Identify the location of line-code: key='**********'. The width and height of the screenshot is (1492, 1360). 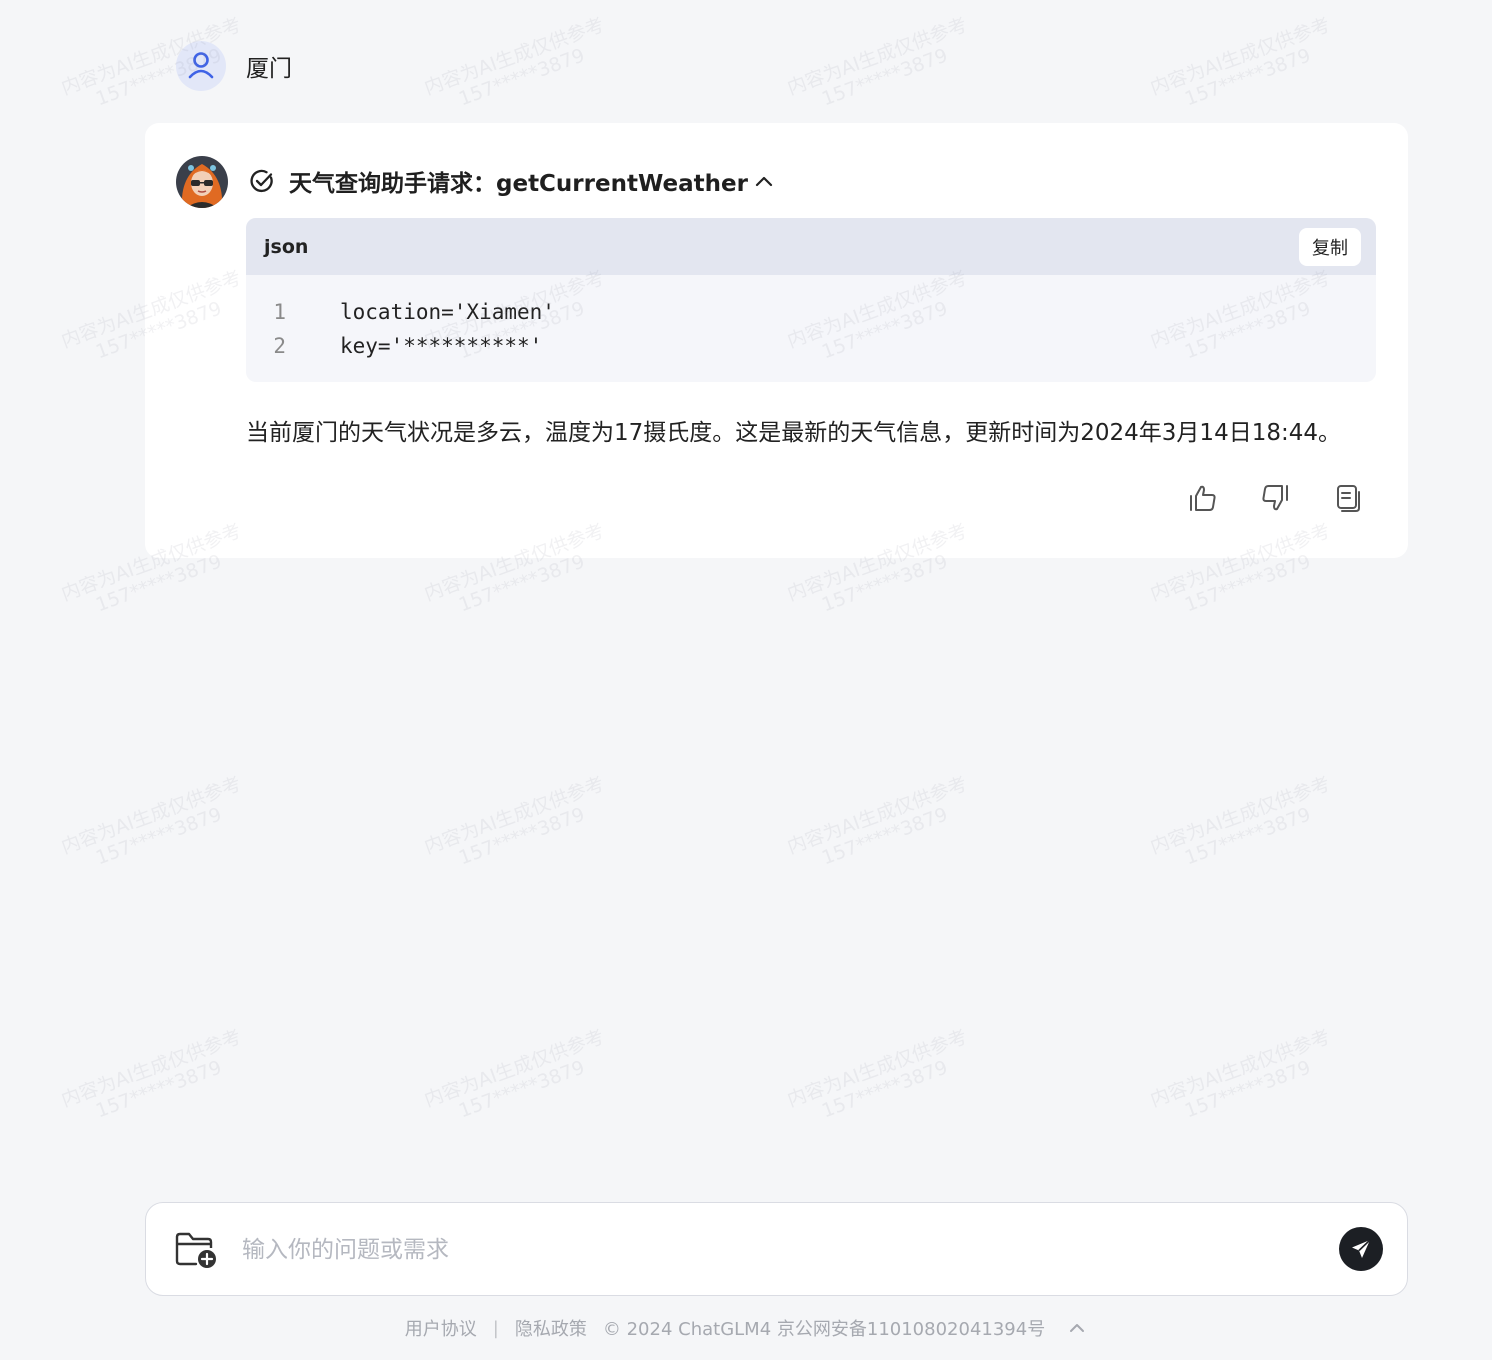
(441, 346).